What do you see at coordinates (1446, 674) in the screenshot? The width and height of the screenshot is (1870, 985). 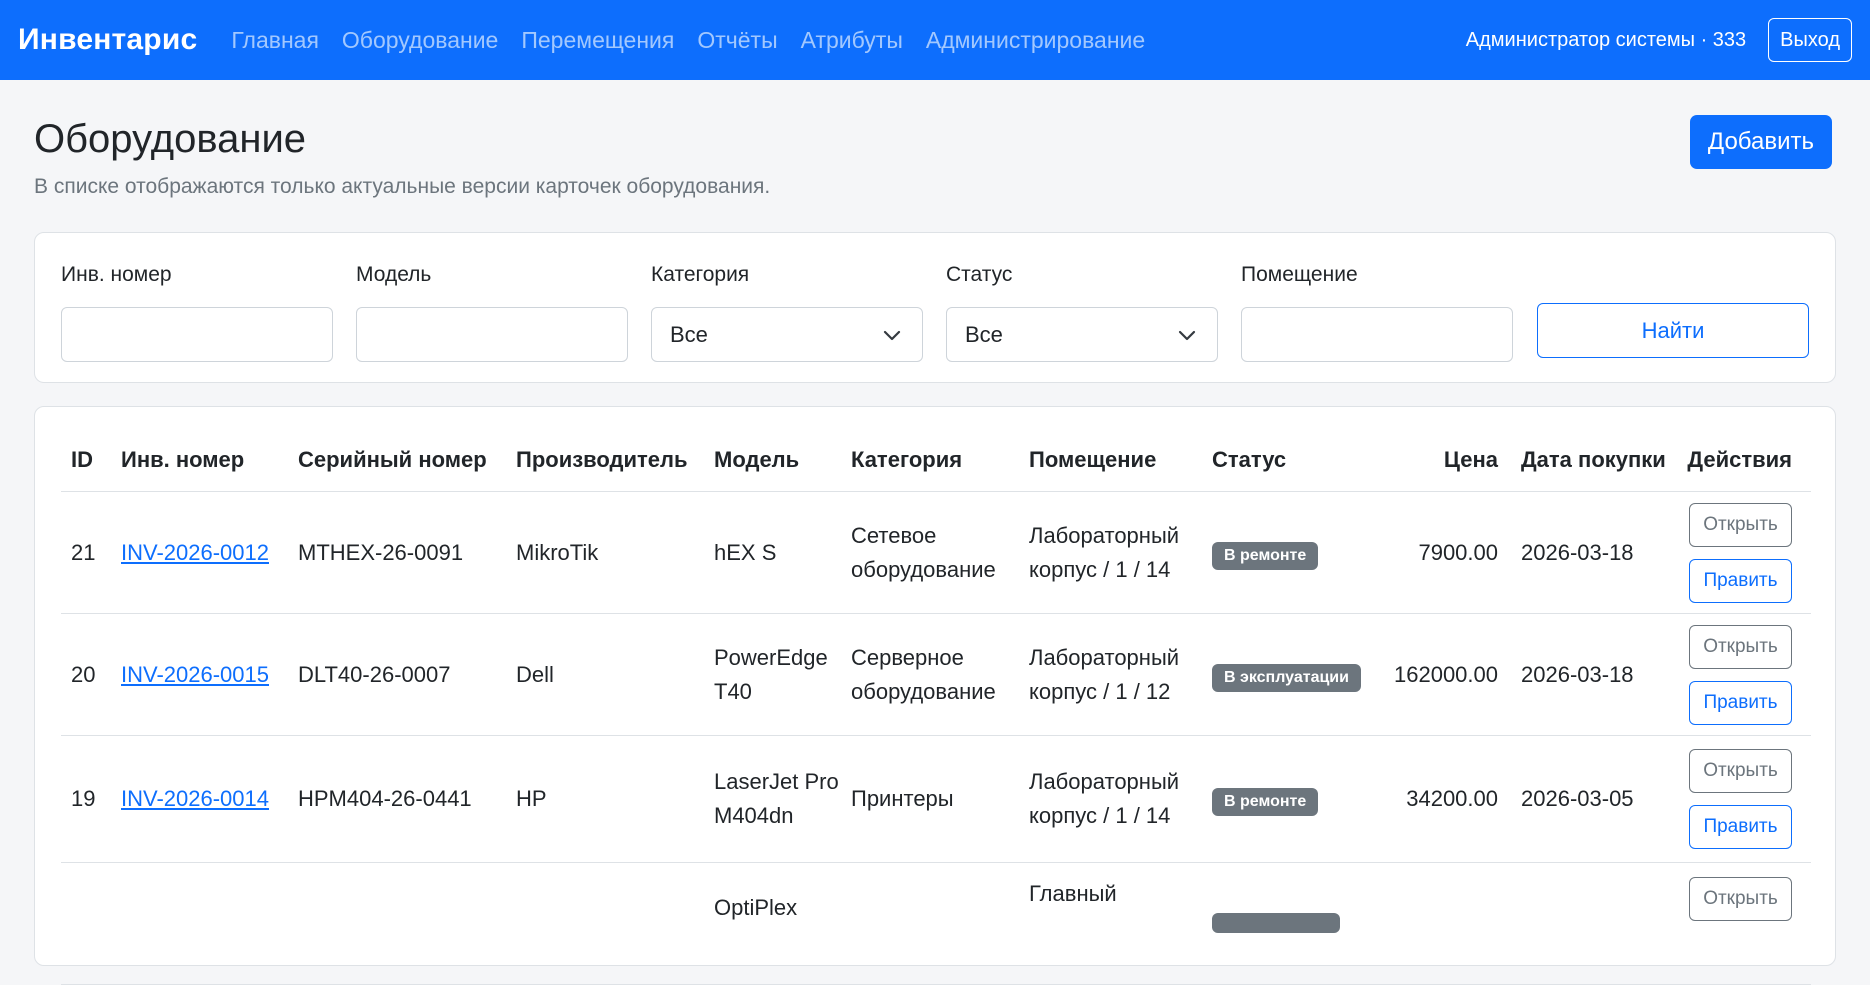 I see `cell-price: 162000.00` at bounding box center [1446, 674].